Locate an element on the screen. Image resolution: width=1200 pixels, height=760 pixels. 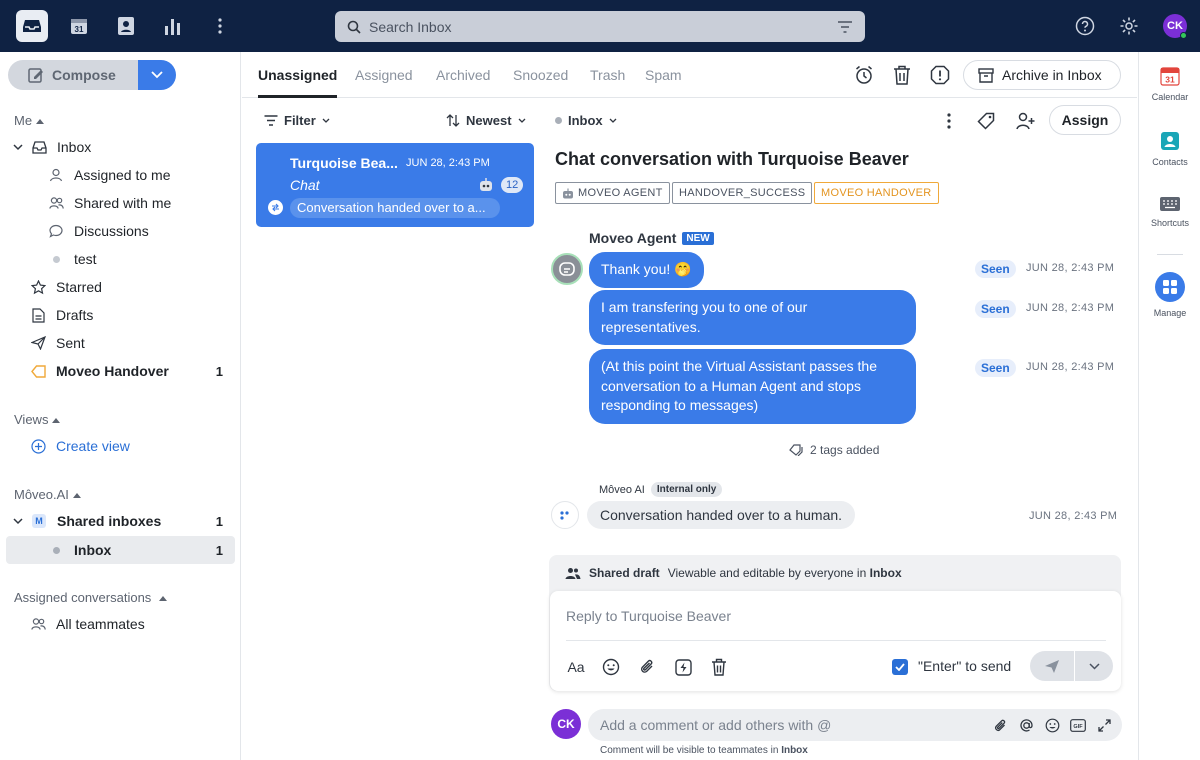
send-button is located at coordinates (1052, 666).